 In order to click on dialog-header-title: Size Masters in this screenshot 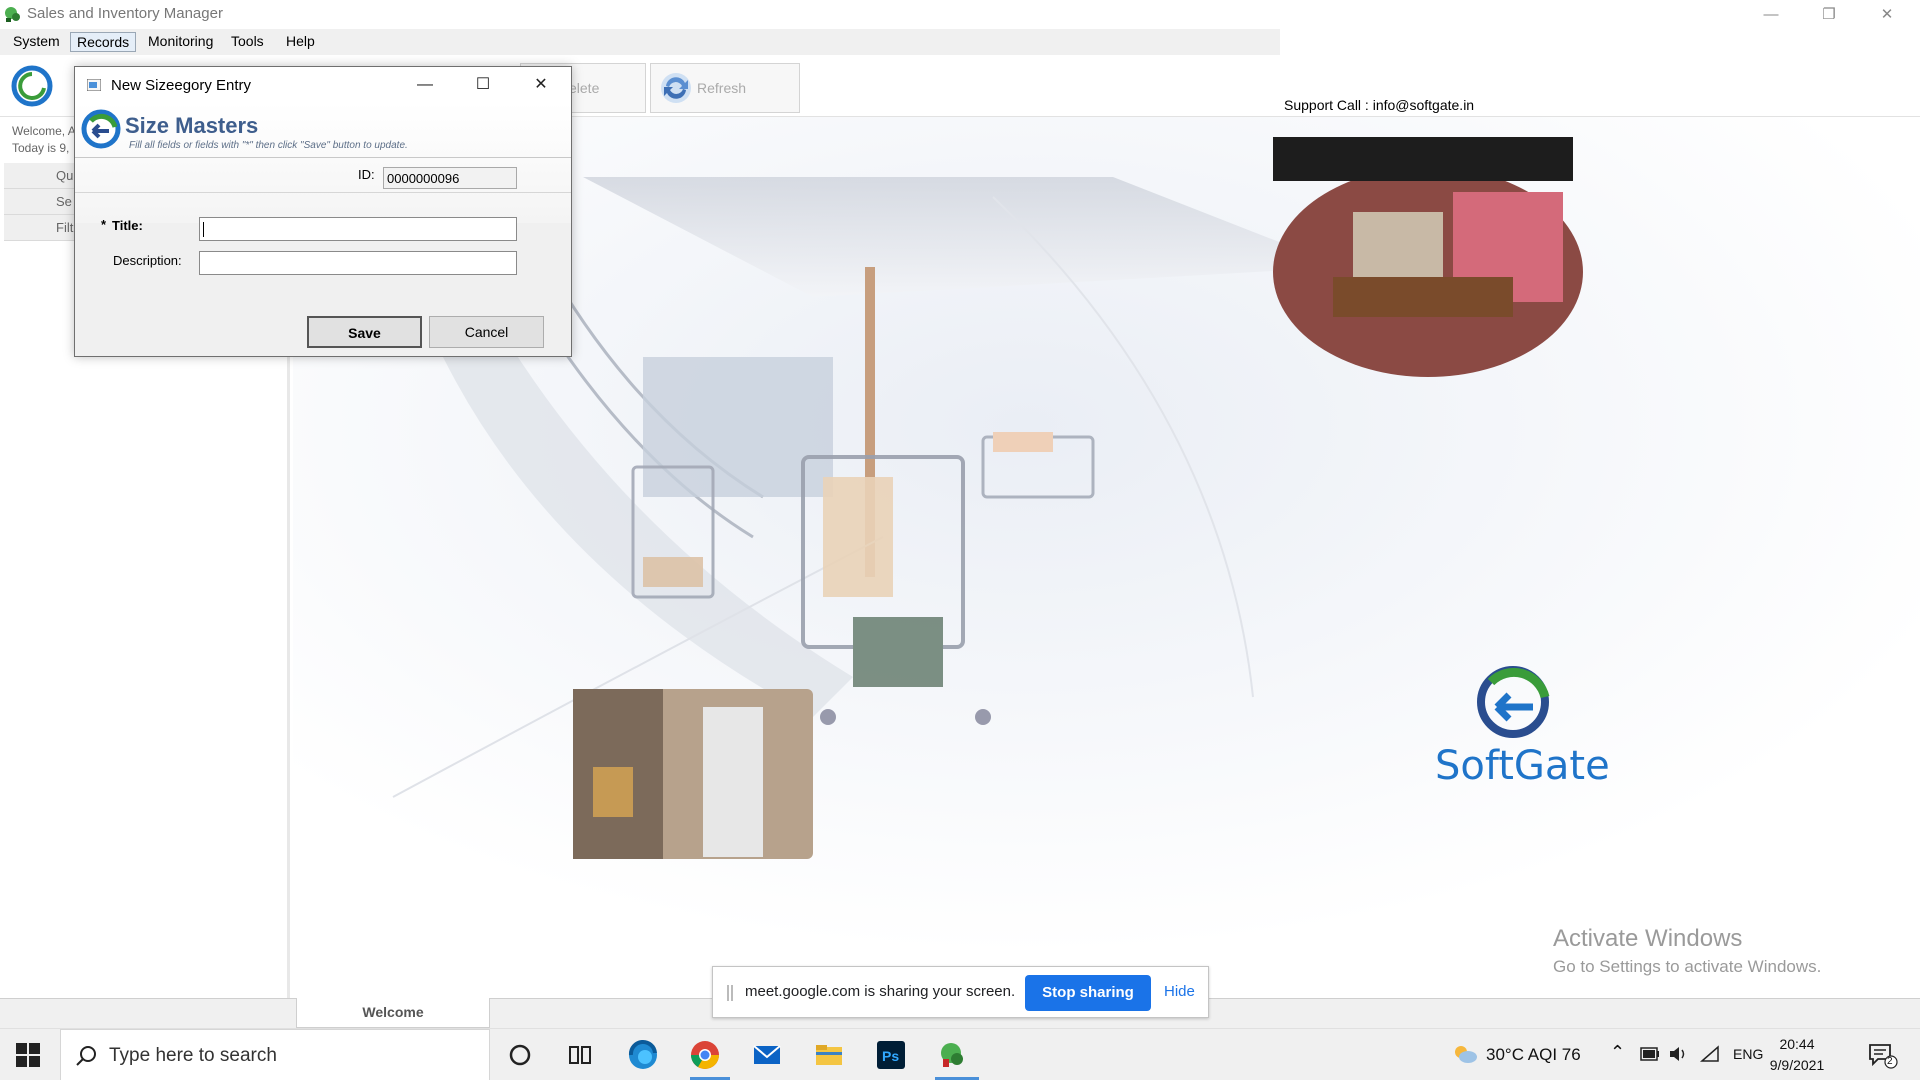, I will do `click(192, 125)`.